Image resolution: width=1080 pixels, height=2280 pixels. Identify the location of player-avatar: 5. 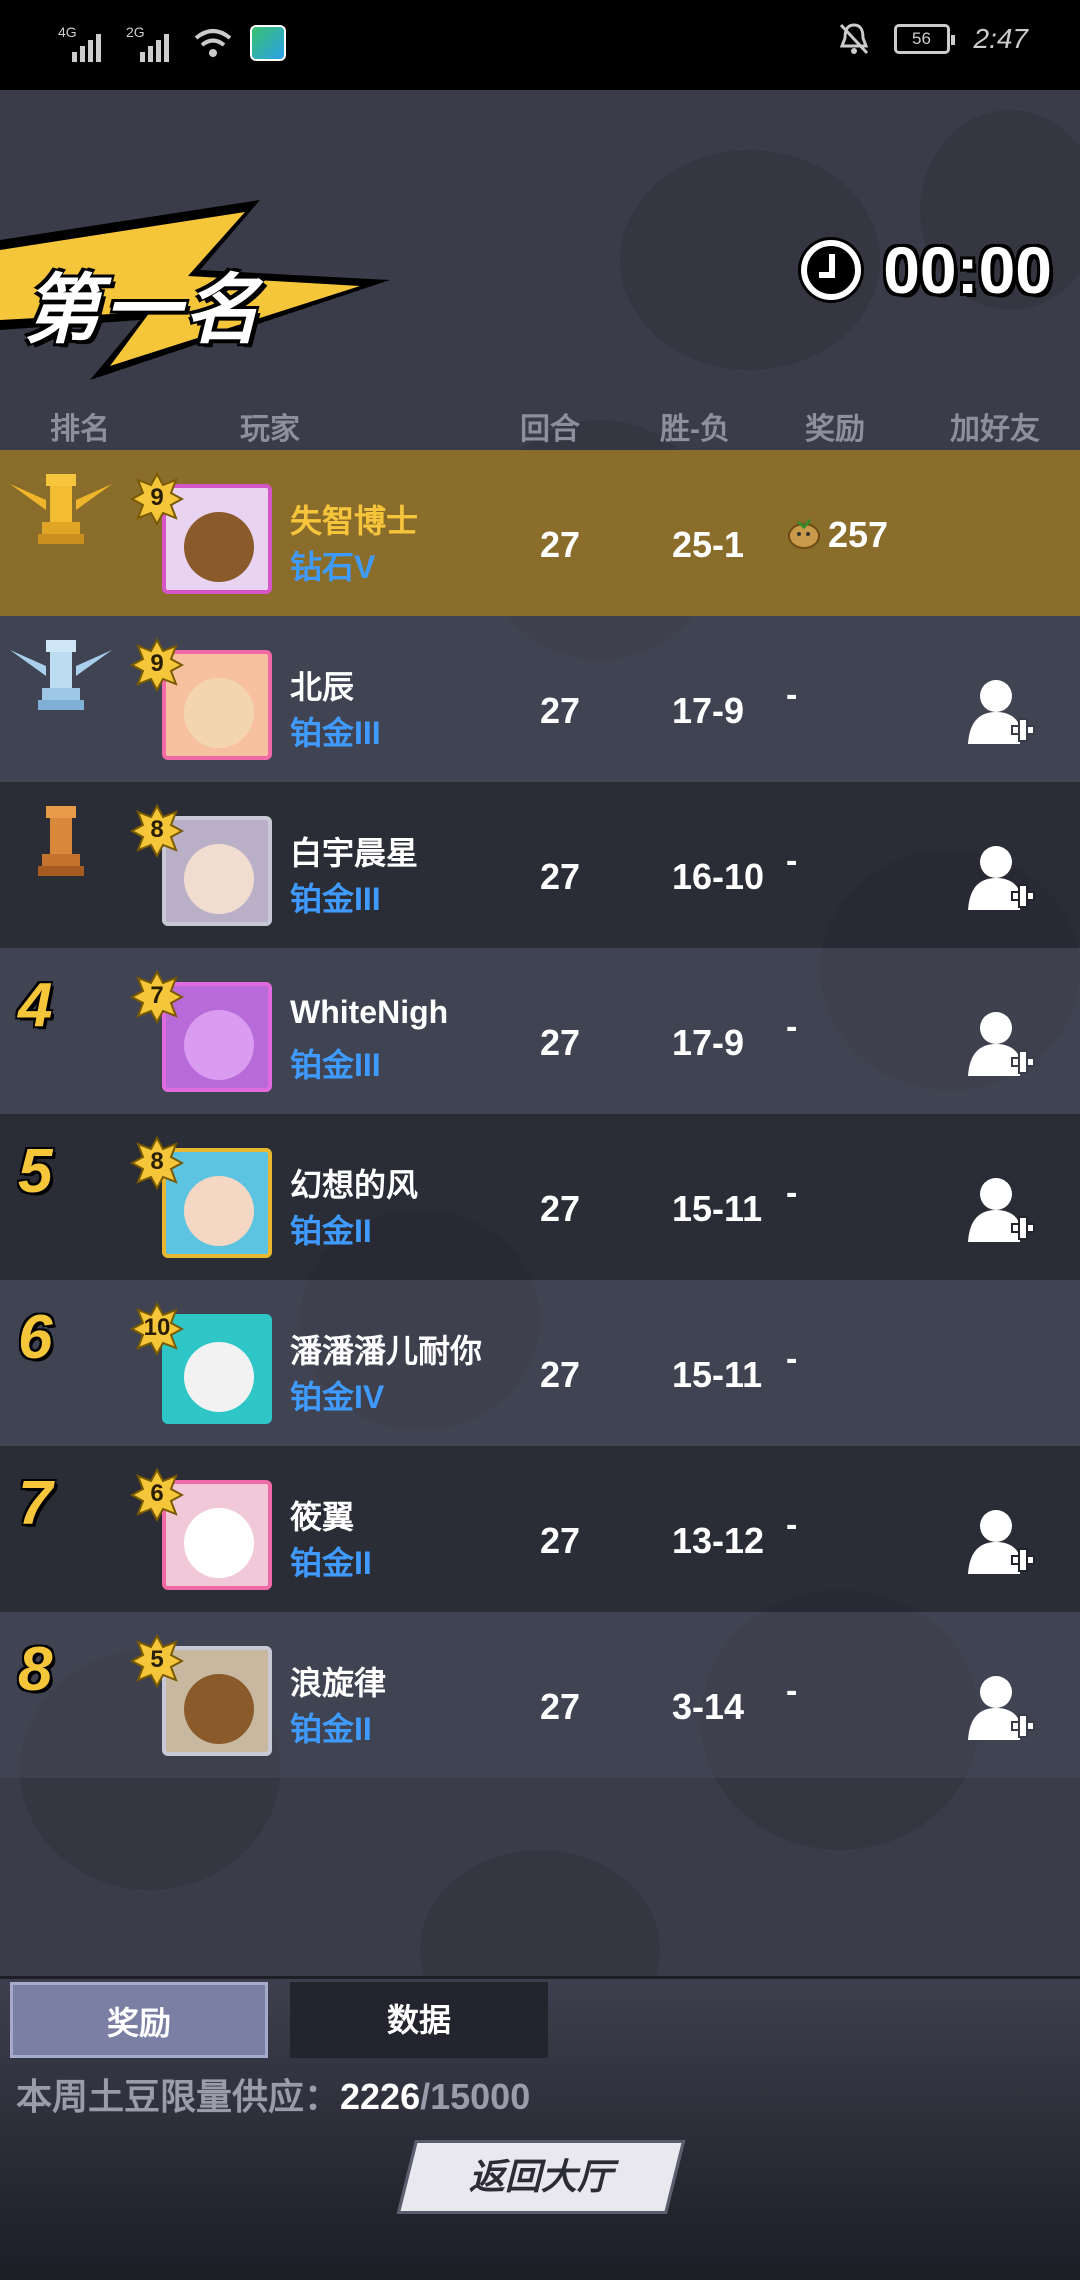
(205, 1699).